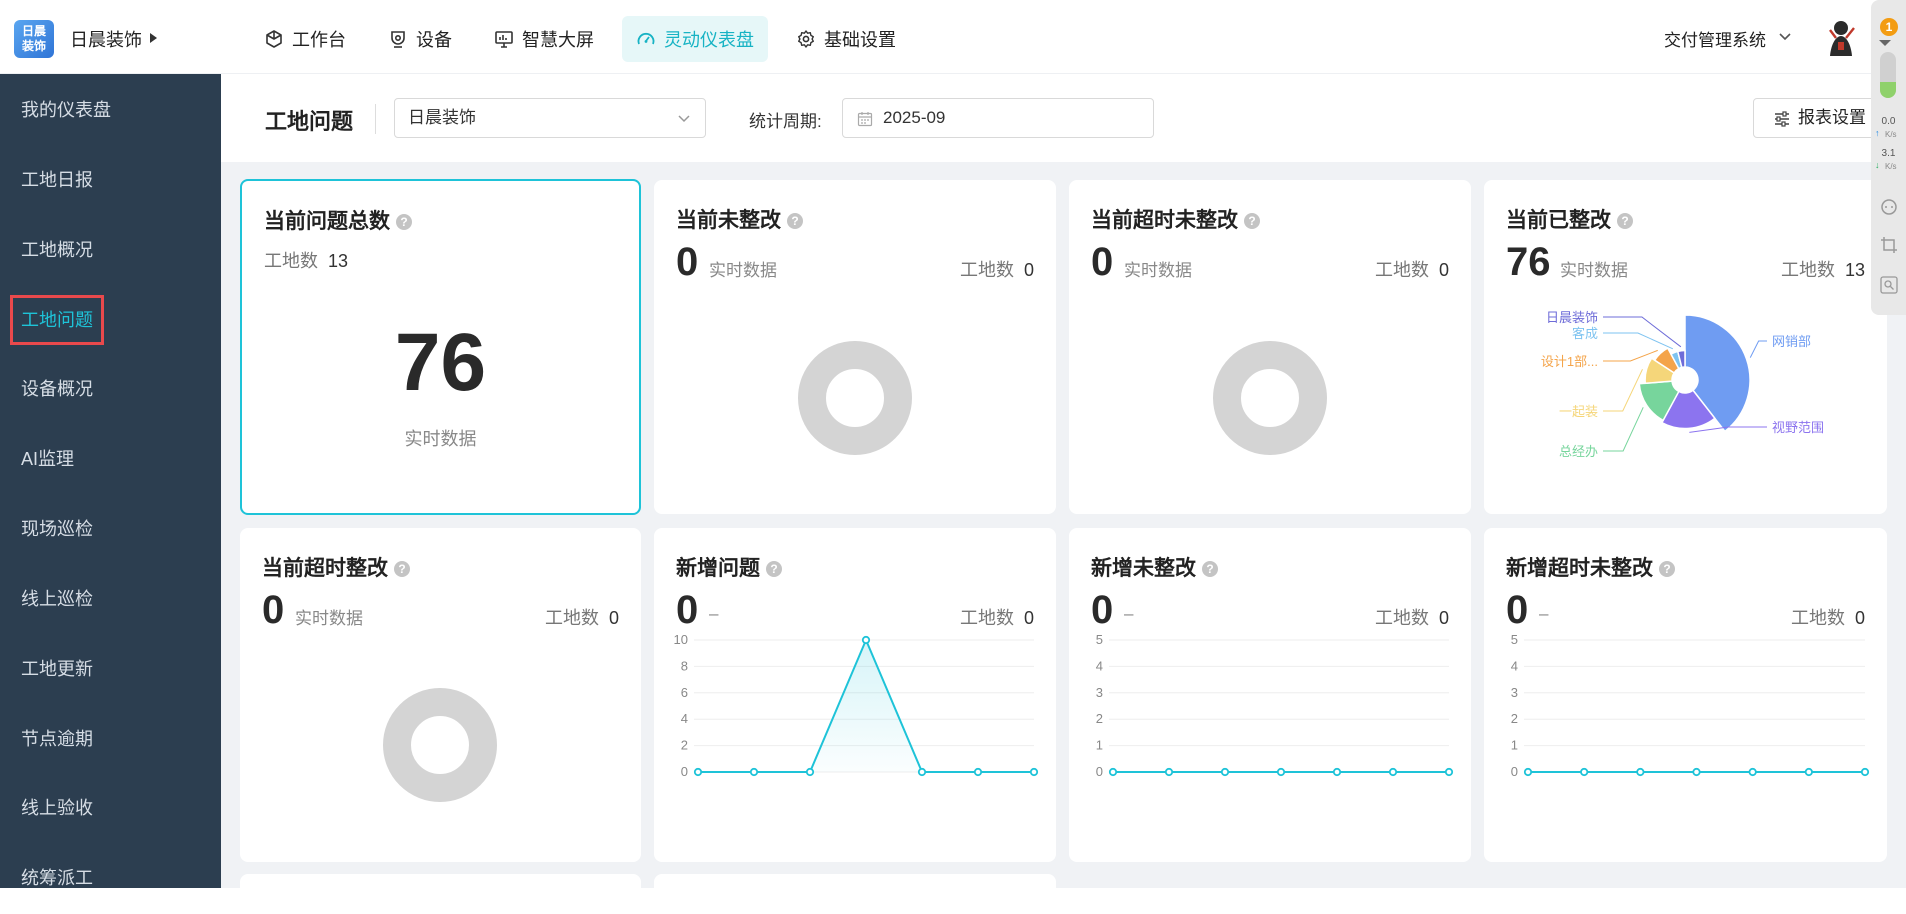  What do you see at coordinates (110, 529) in the screenshot?
I see `sidebar-item-site-inspection: 现场巡检` at bounding box center [110, 529].